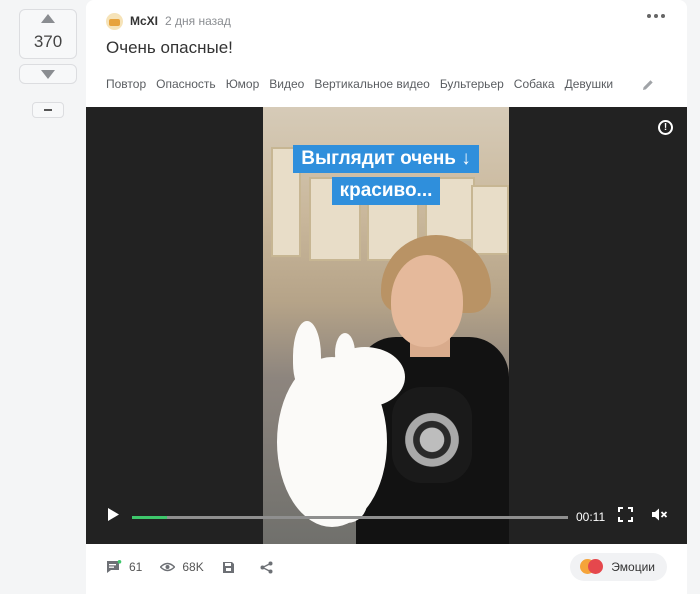 This screenshot has width=700, height=594. I want to click on edit-tags-button, so click(648, 87).